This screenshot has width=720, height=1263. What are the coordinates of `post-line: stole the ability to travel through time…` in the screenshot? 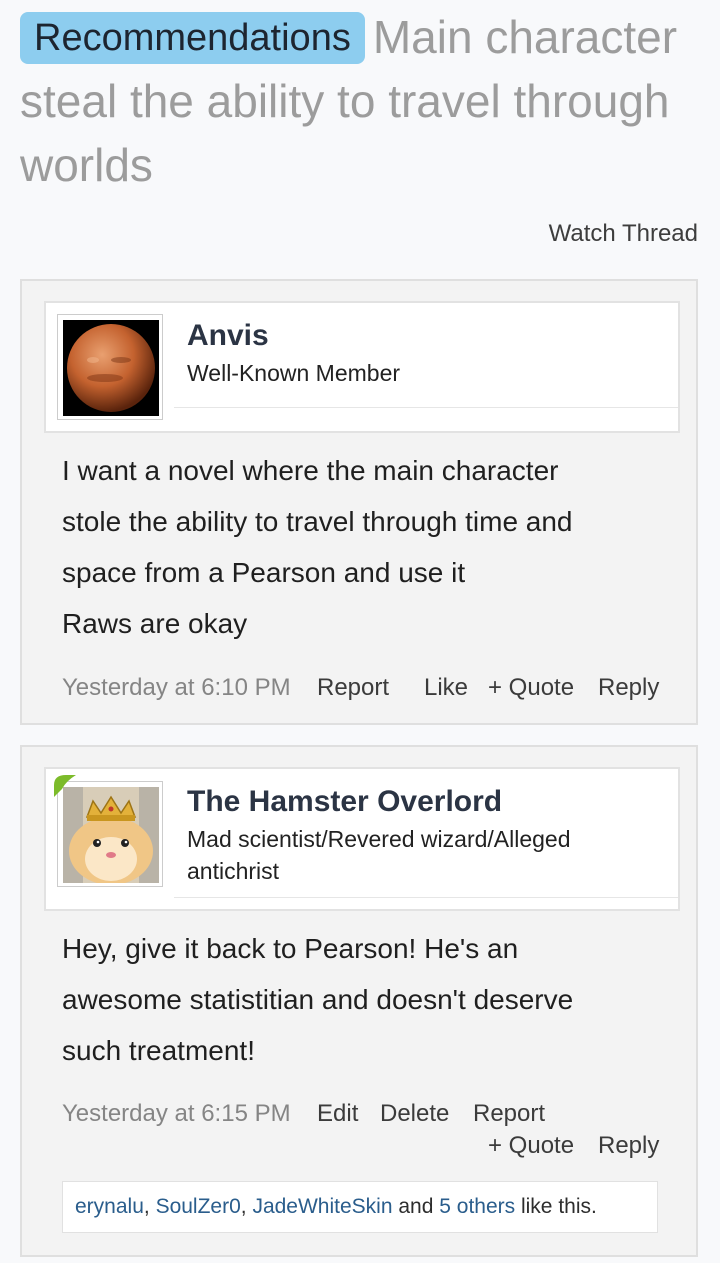 It's located at (317, 521).